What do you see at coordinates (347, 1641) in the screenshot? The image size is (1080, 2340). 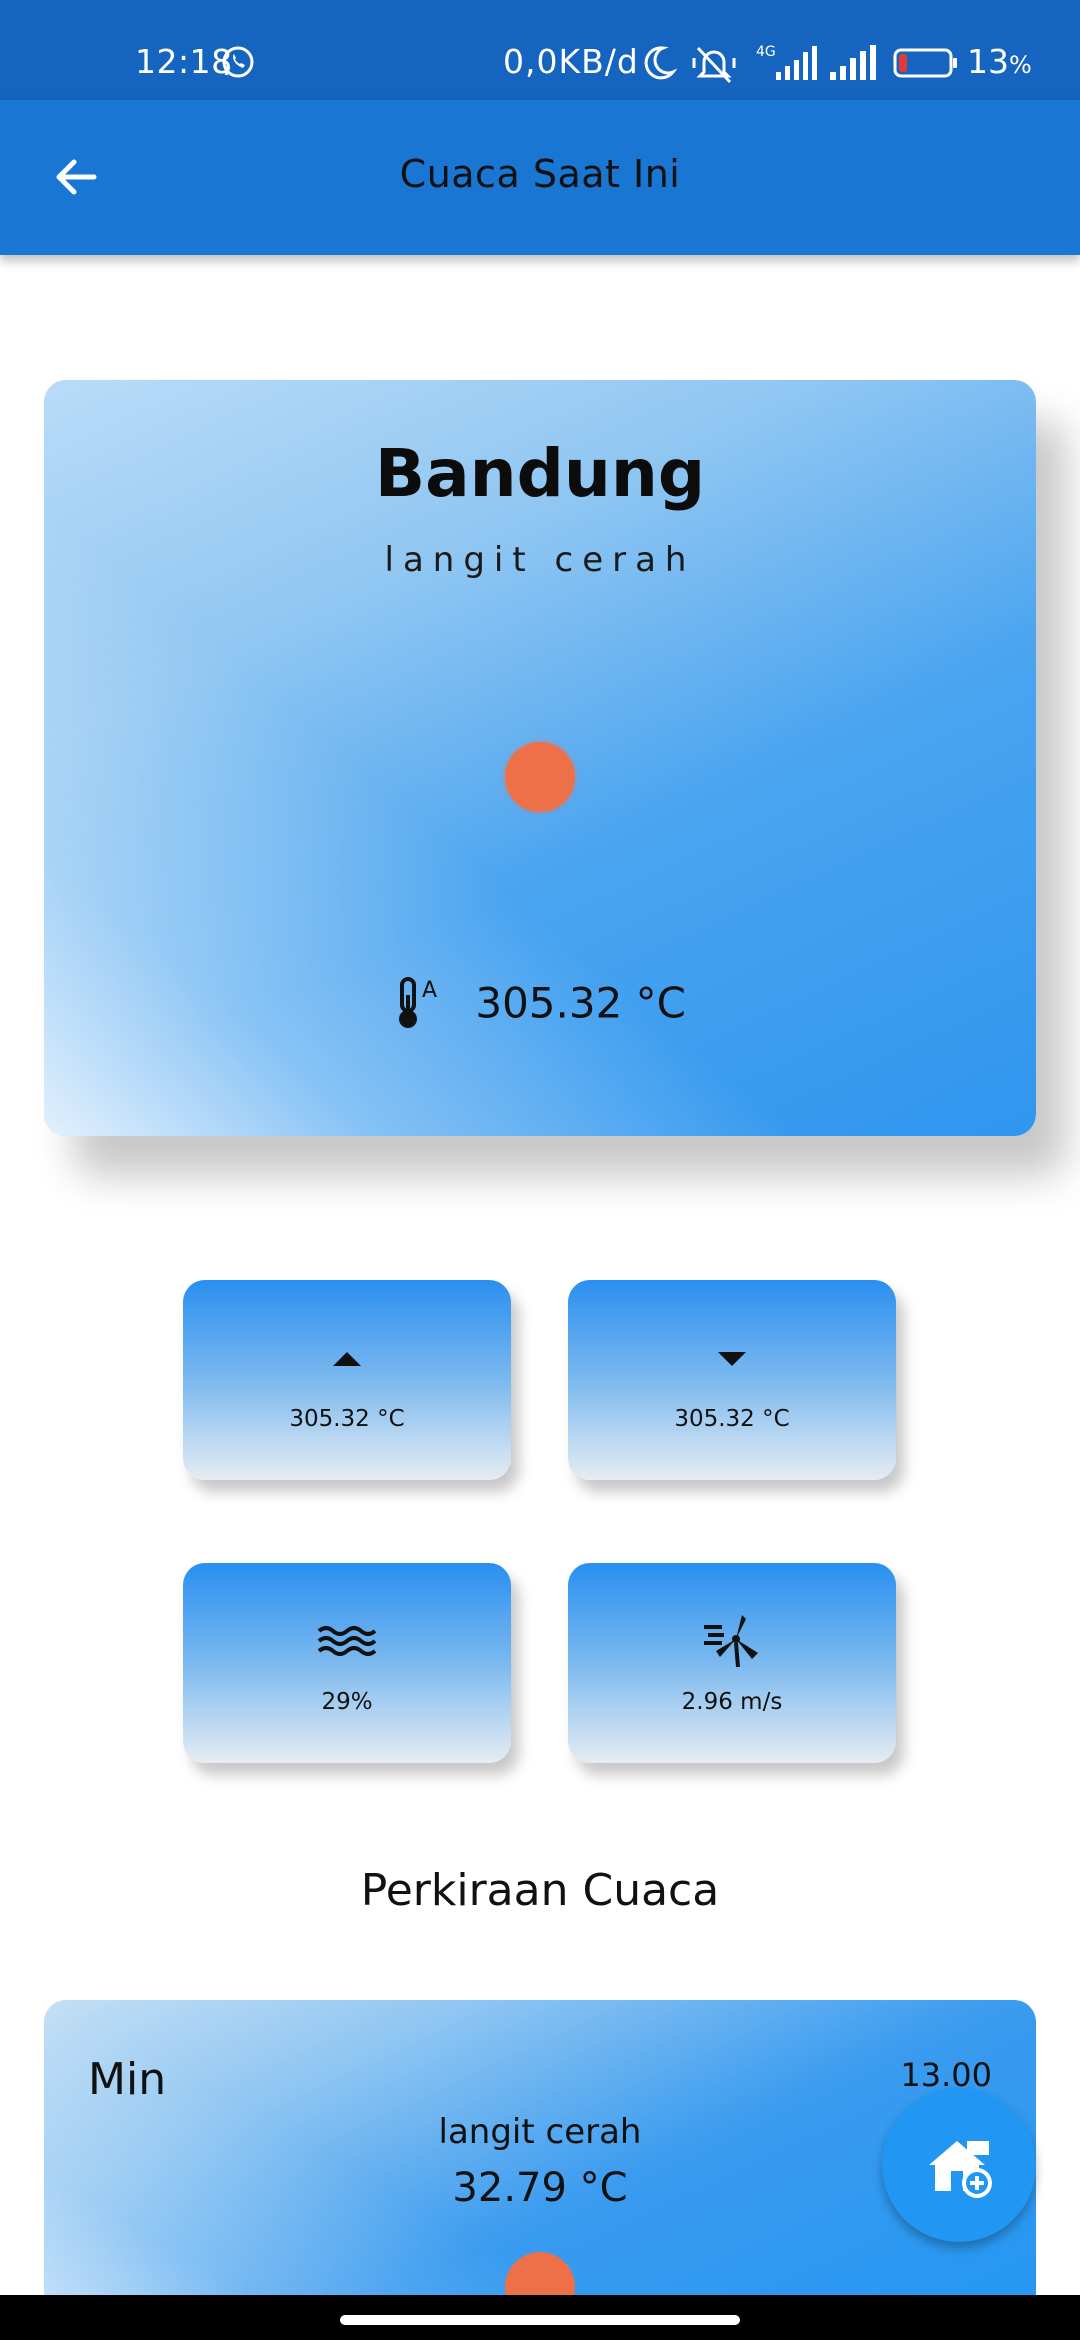 I see `waves-icon` at bounding box center [347, 1641].